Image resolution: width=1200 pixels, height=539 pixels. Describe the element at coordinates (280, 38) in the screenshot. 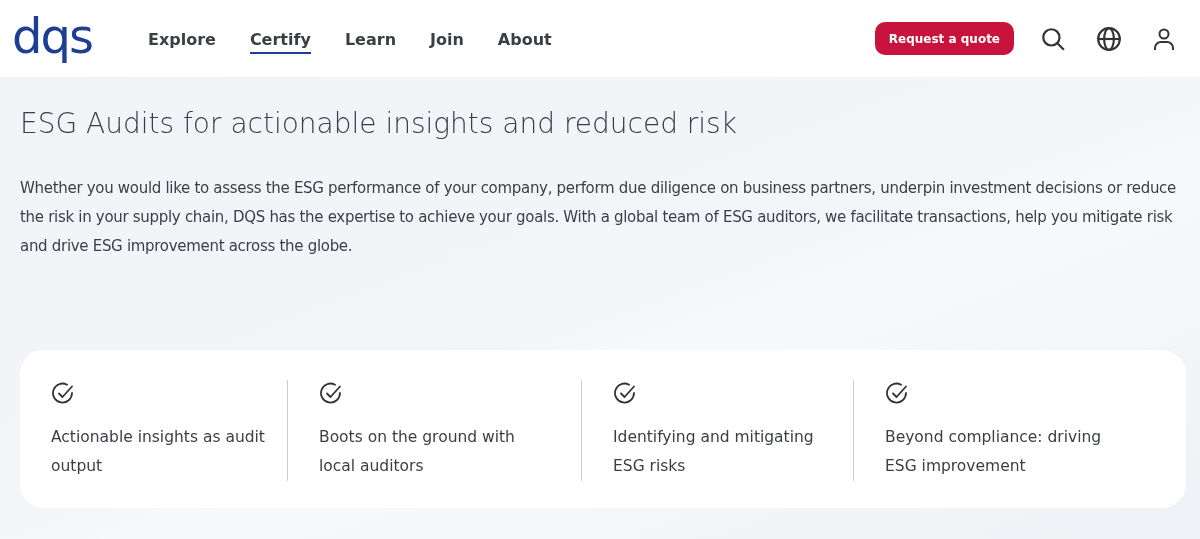

I see `nav-link: Certify` at that location.